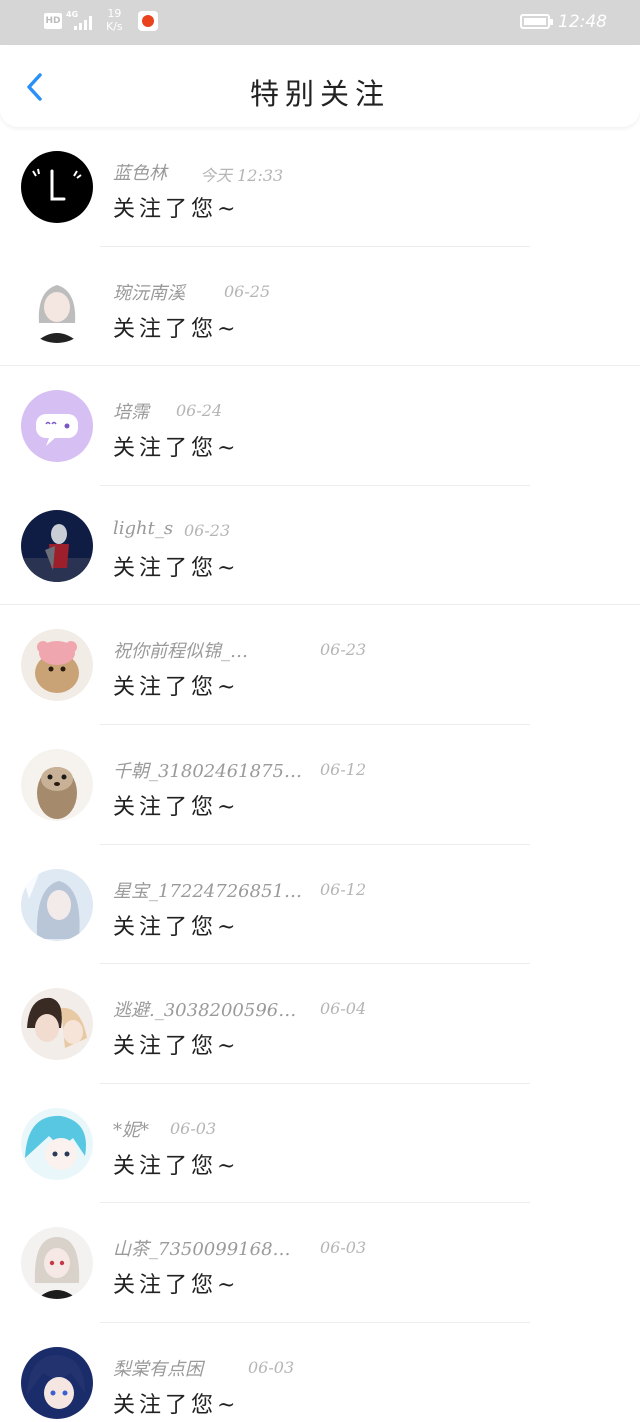 The width and height of the screenshot is (640, 1422). Describe the element at coordinates (320, 785) in the screenshot. I see `list-item: 千朝_31802461875… 06-12 关注了您~` at that location.